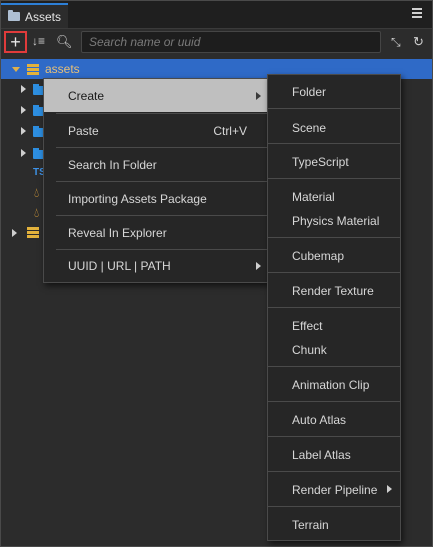  I want to click on menu-item-create: Create, so click(156, 95).